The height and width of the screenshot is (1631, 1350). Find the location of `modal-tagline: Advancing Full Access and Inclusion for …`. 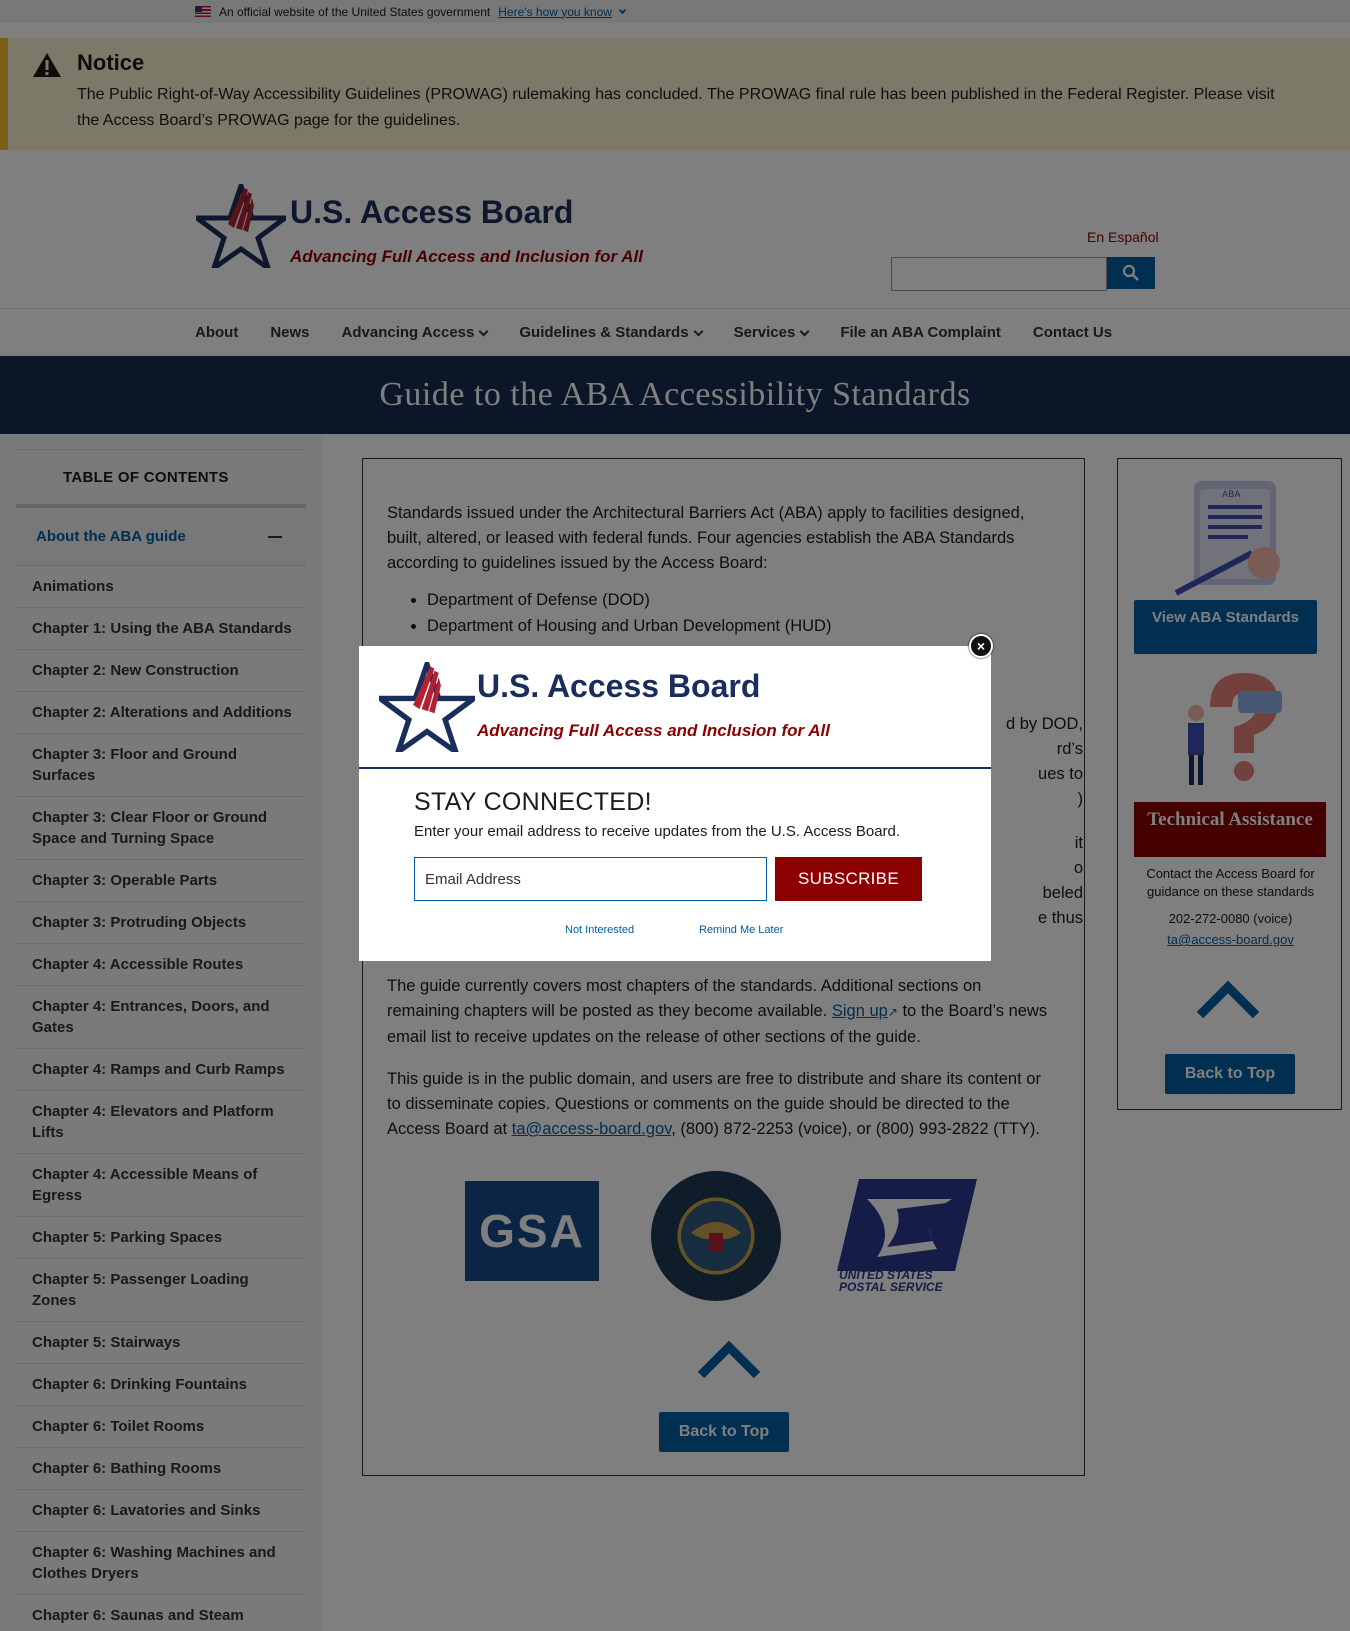

modal-tagline: Advancing Full Access and Inclusion for … is located at coordinates (653, 730).